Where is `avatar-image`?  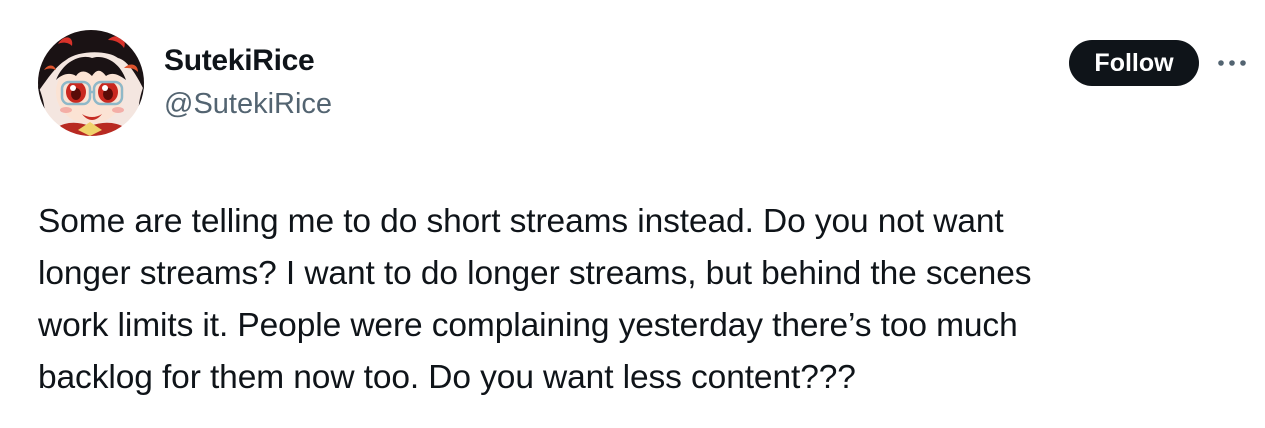 avatar-image is located at coordinates (91, 83).